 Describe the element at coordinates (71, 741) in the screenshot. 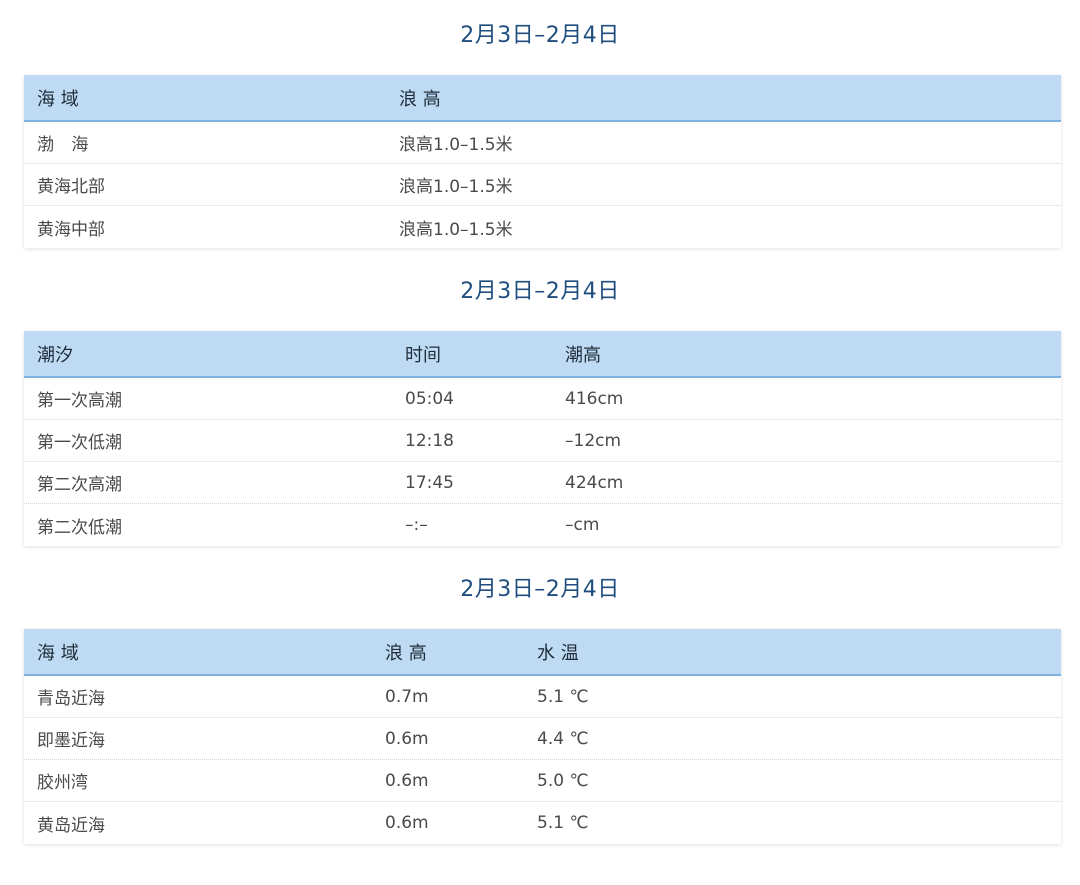

I see `sea-area-cell: 即墨近海` at that location.